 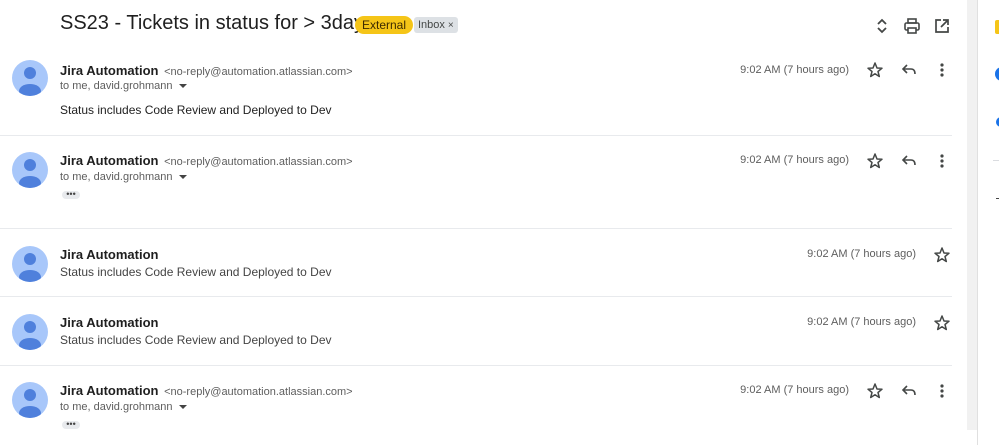 I want to click on inbox-label-text: Inbox, so click(x=431, y=25).